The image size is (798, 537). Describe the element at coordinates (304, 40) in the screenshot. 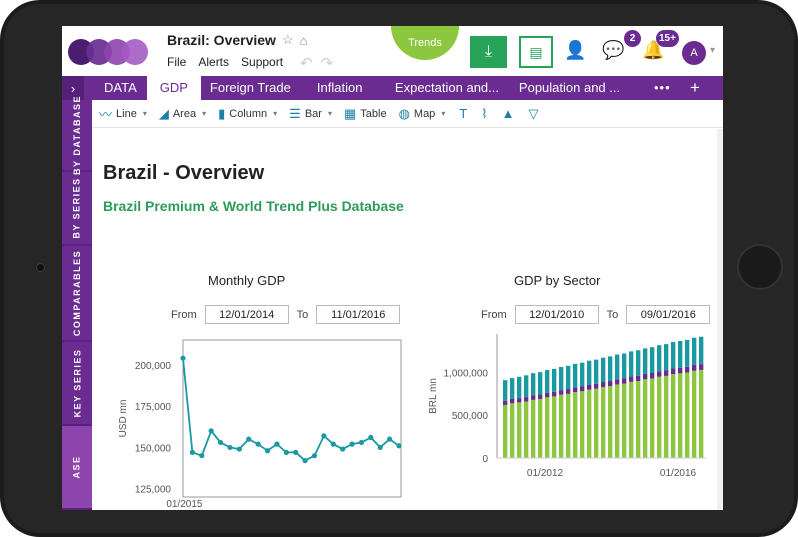

I see `tag-icon: ⌂` at that location.